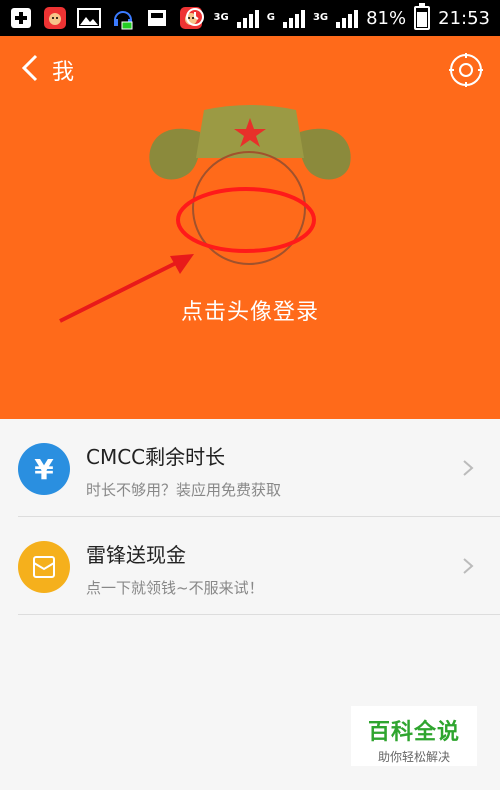 This screenshot has height=790, width=500. What do you see at coordinates (136, 555) in the screenshot?
I see `list-item-title: 雷锋送现金` at bounding box center [136, 555].